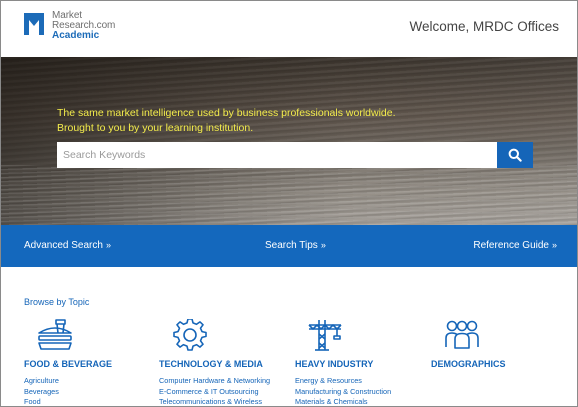 The width and height of the screenshot is (578, 407). I want to click on search-input, so click(277, 155).